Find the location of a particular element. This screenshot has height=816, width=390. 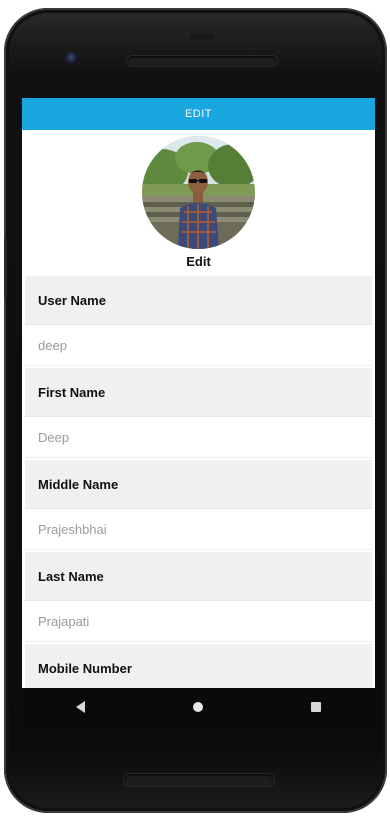

bottom-speaker is located at coordinates (199, 780).